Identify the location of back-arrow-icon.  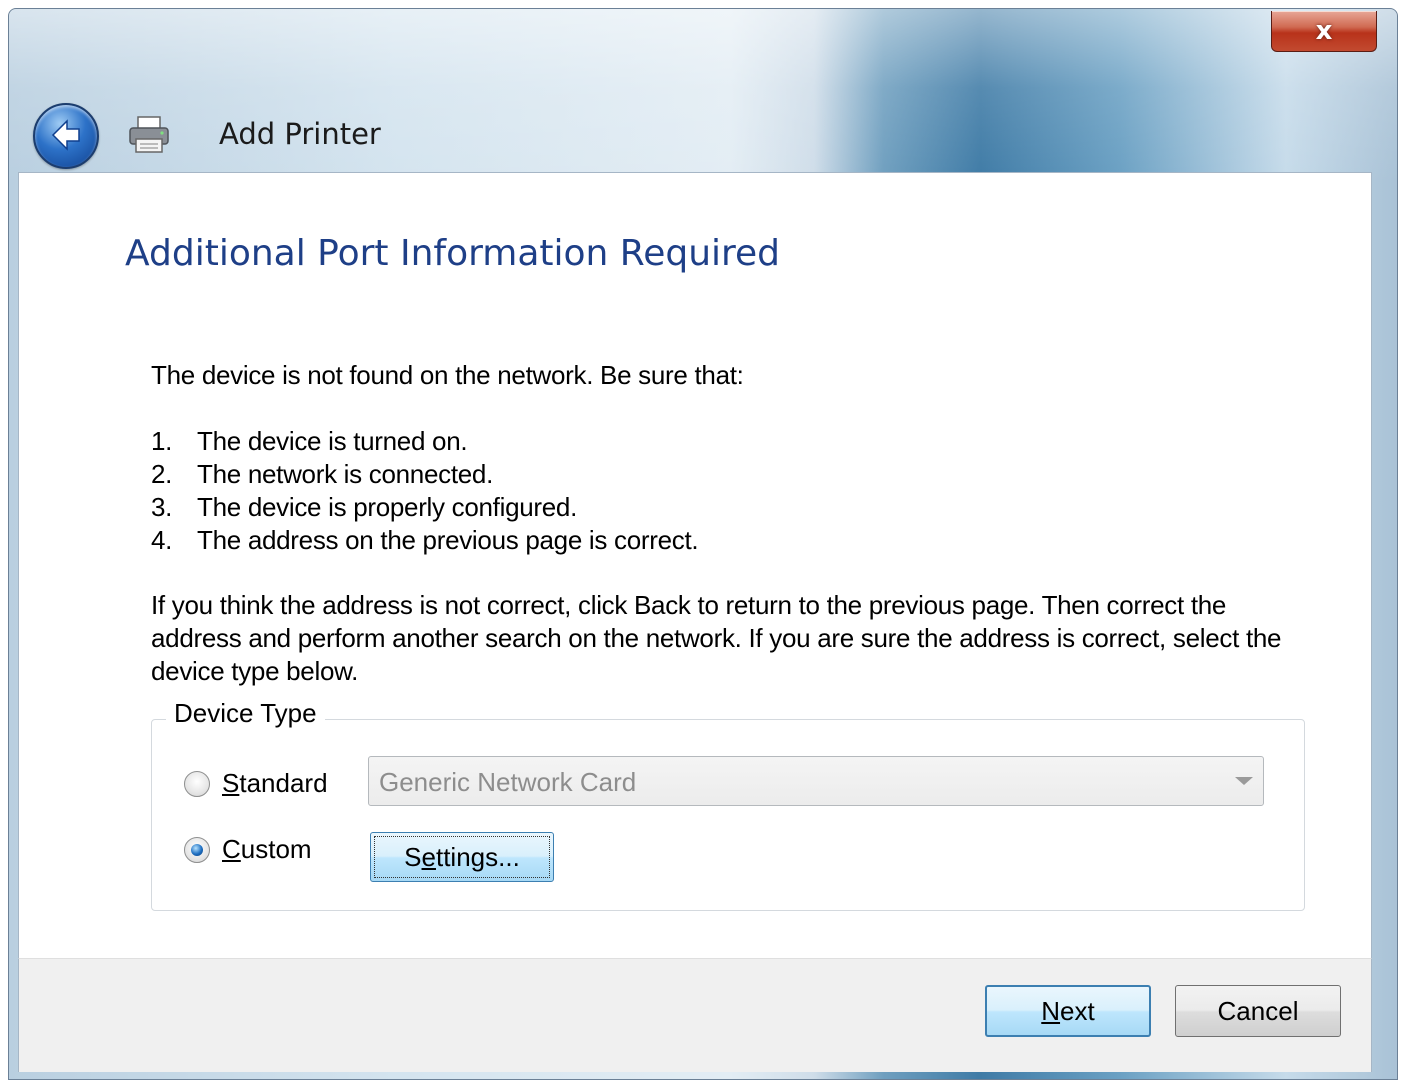
(65, 135).